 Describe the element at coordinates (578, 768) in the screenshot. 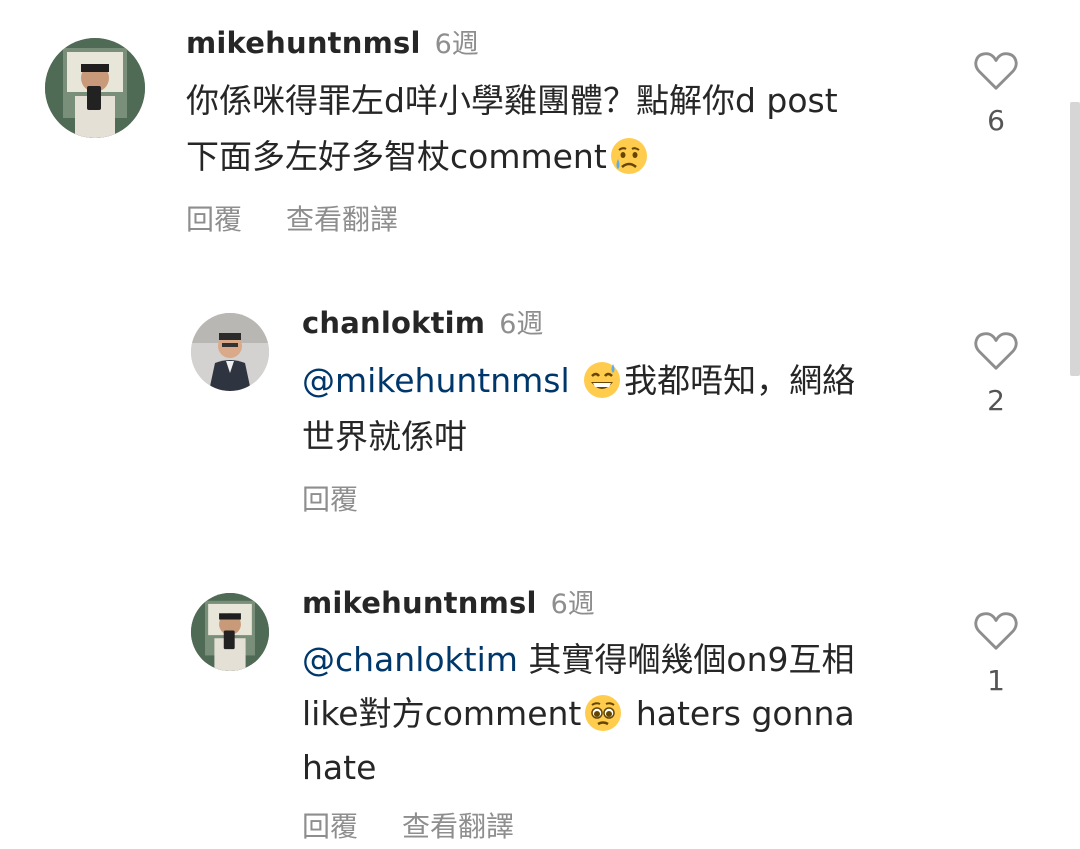

I see `comment-line: hate` at that location.